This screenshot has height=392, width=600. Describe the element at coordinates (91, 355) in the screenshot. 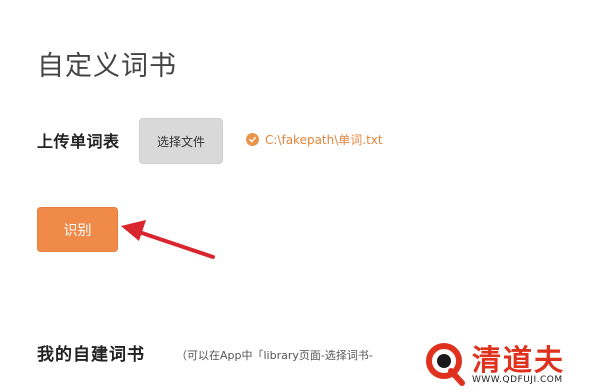

I see `my-books-title: 我的自建词书` at that location.